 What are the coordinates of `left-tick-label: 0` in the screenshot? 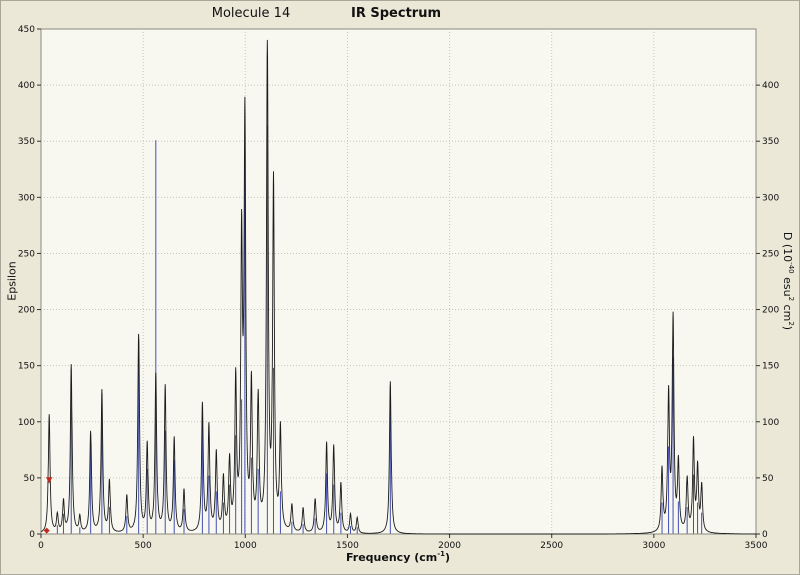 It's located at (32, 535).